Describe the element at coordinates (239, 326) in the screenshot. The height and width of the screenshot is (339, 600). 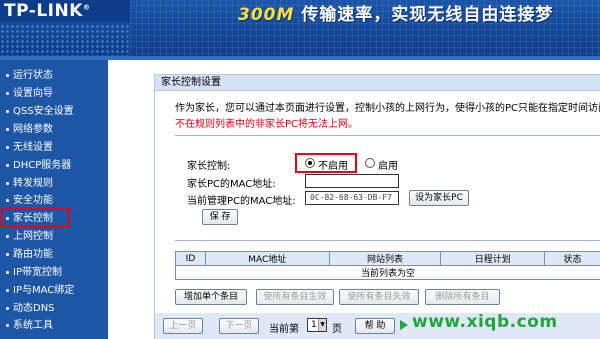
I see `next-page-button: 下一页` at that location.